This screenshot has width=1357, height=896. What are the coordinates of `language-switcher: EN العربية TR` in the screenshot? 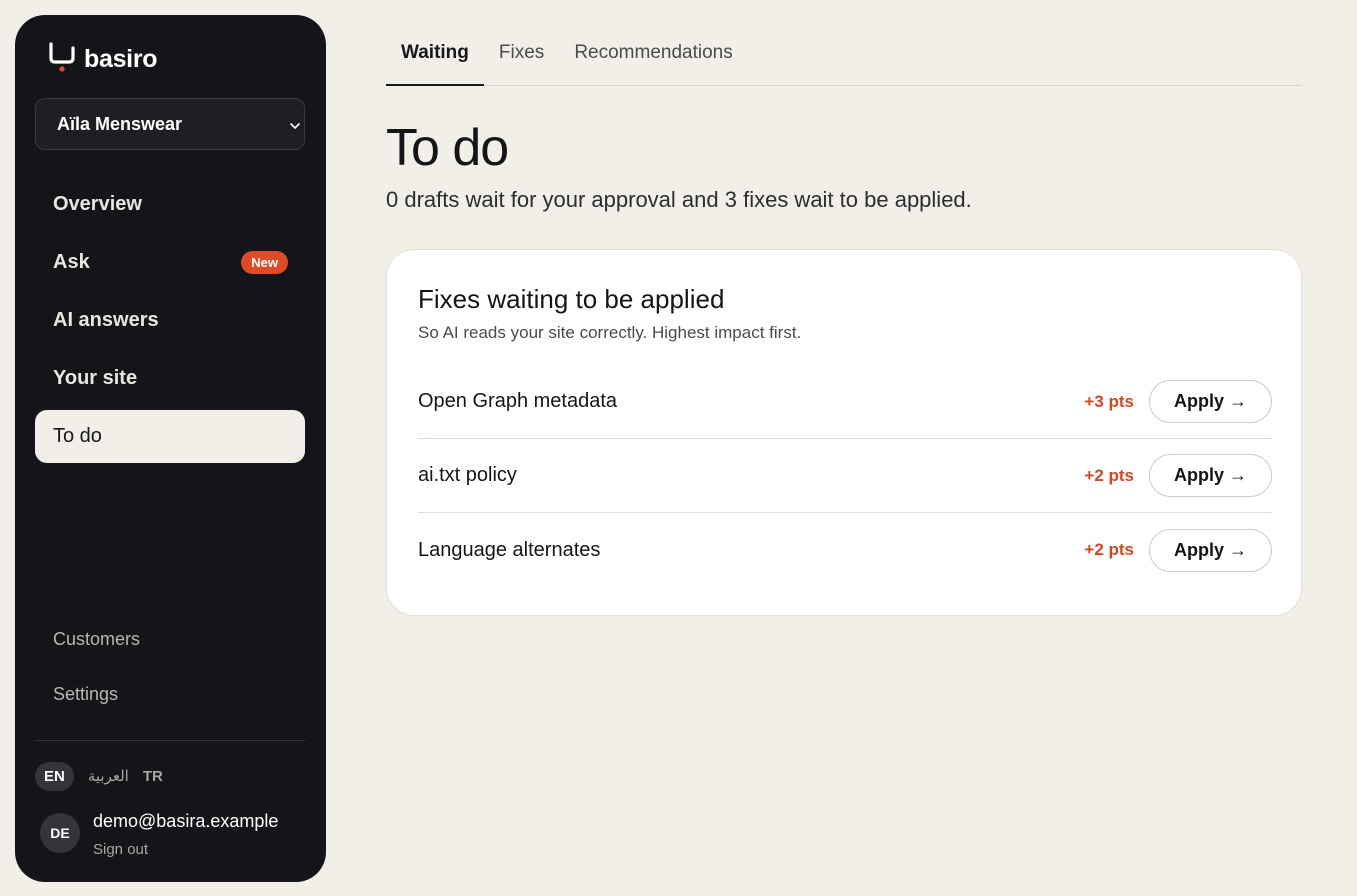 It's located at (99, 776).